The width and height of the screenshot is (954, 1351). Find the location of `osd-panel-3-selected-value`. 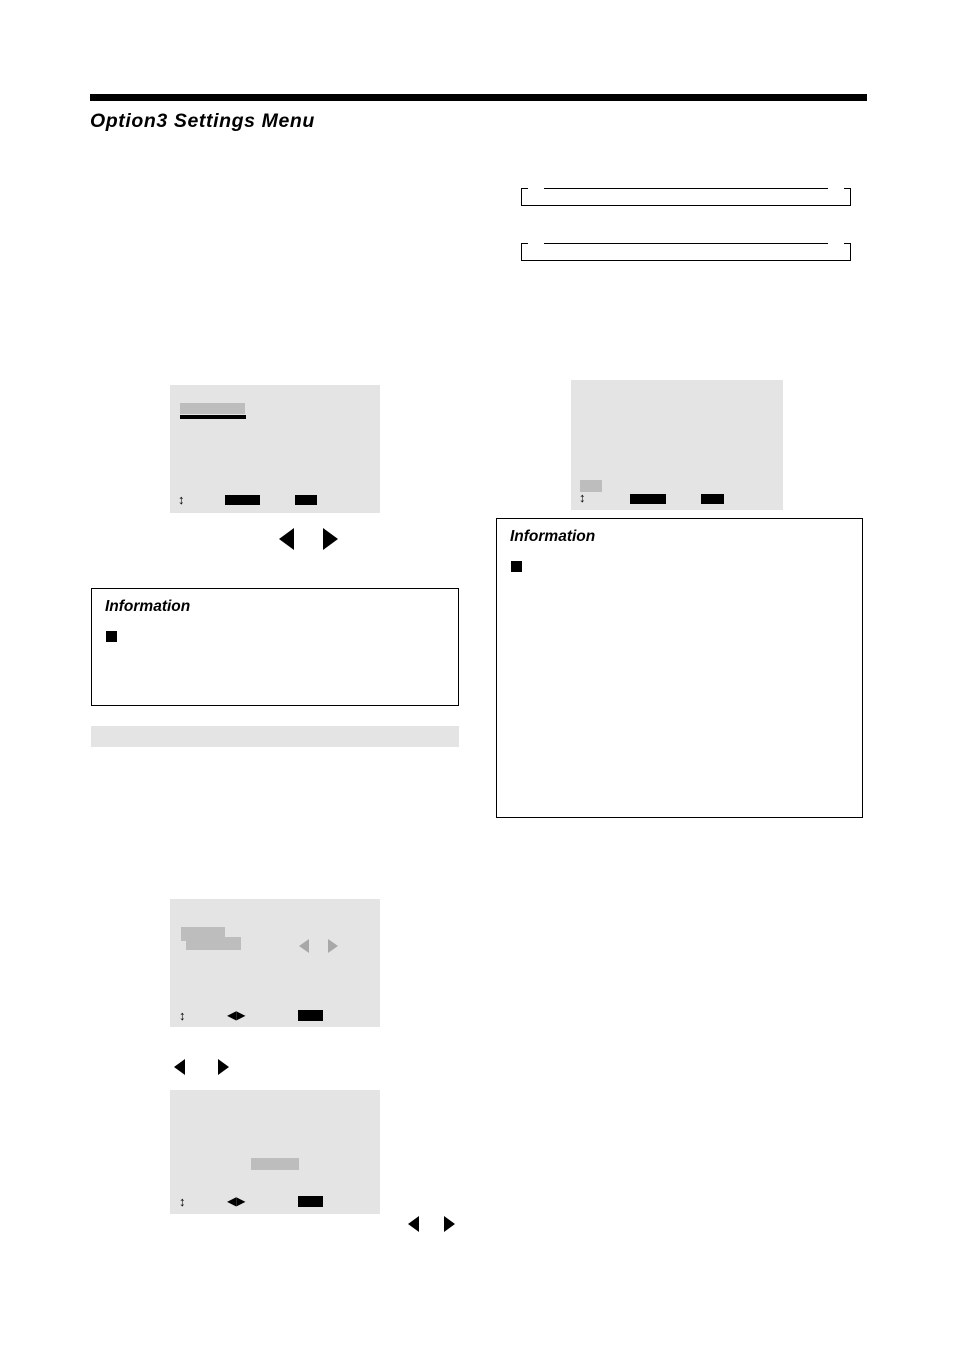

osd-panel-3-selected-value is located at coordinates (213, 943).